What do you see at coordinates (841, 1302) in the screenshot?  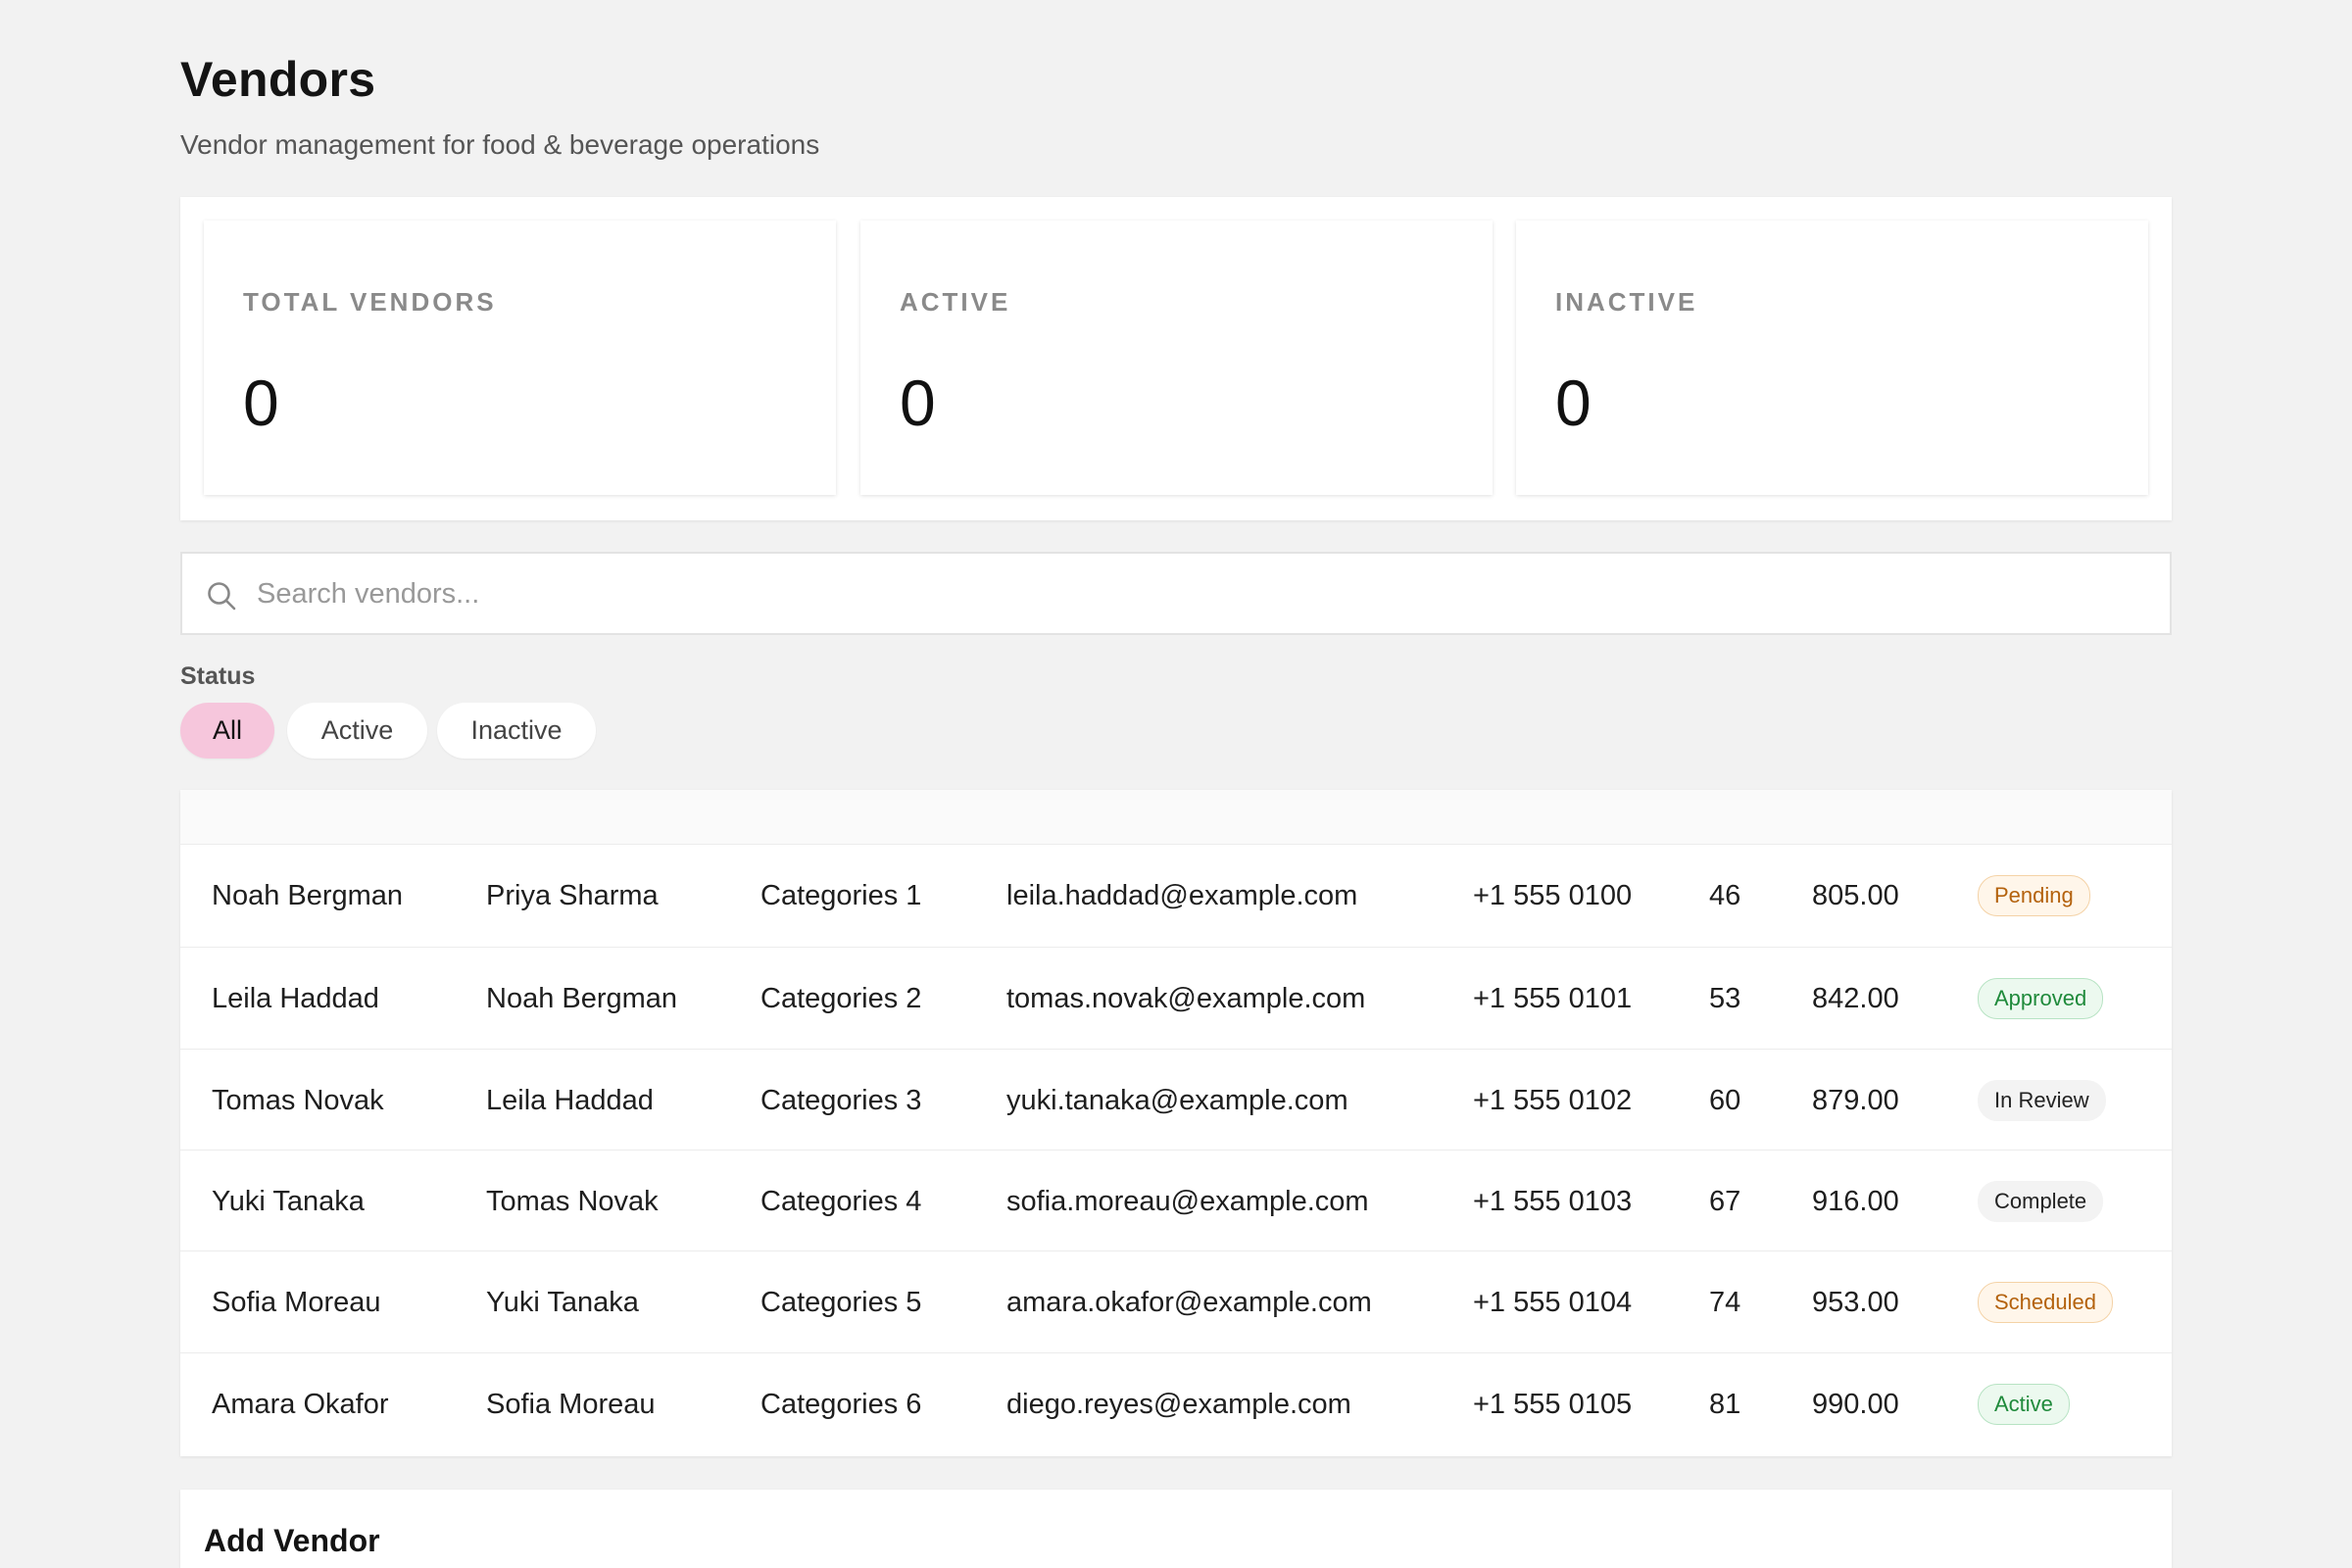 I see `cell-category: Categories 5` at bounding box center [841, 1302].